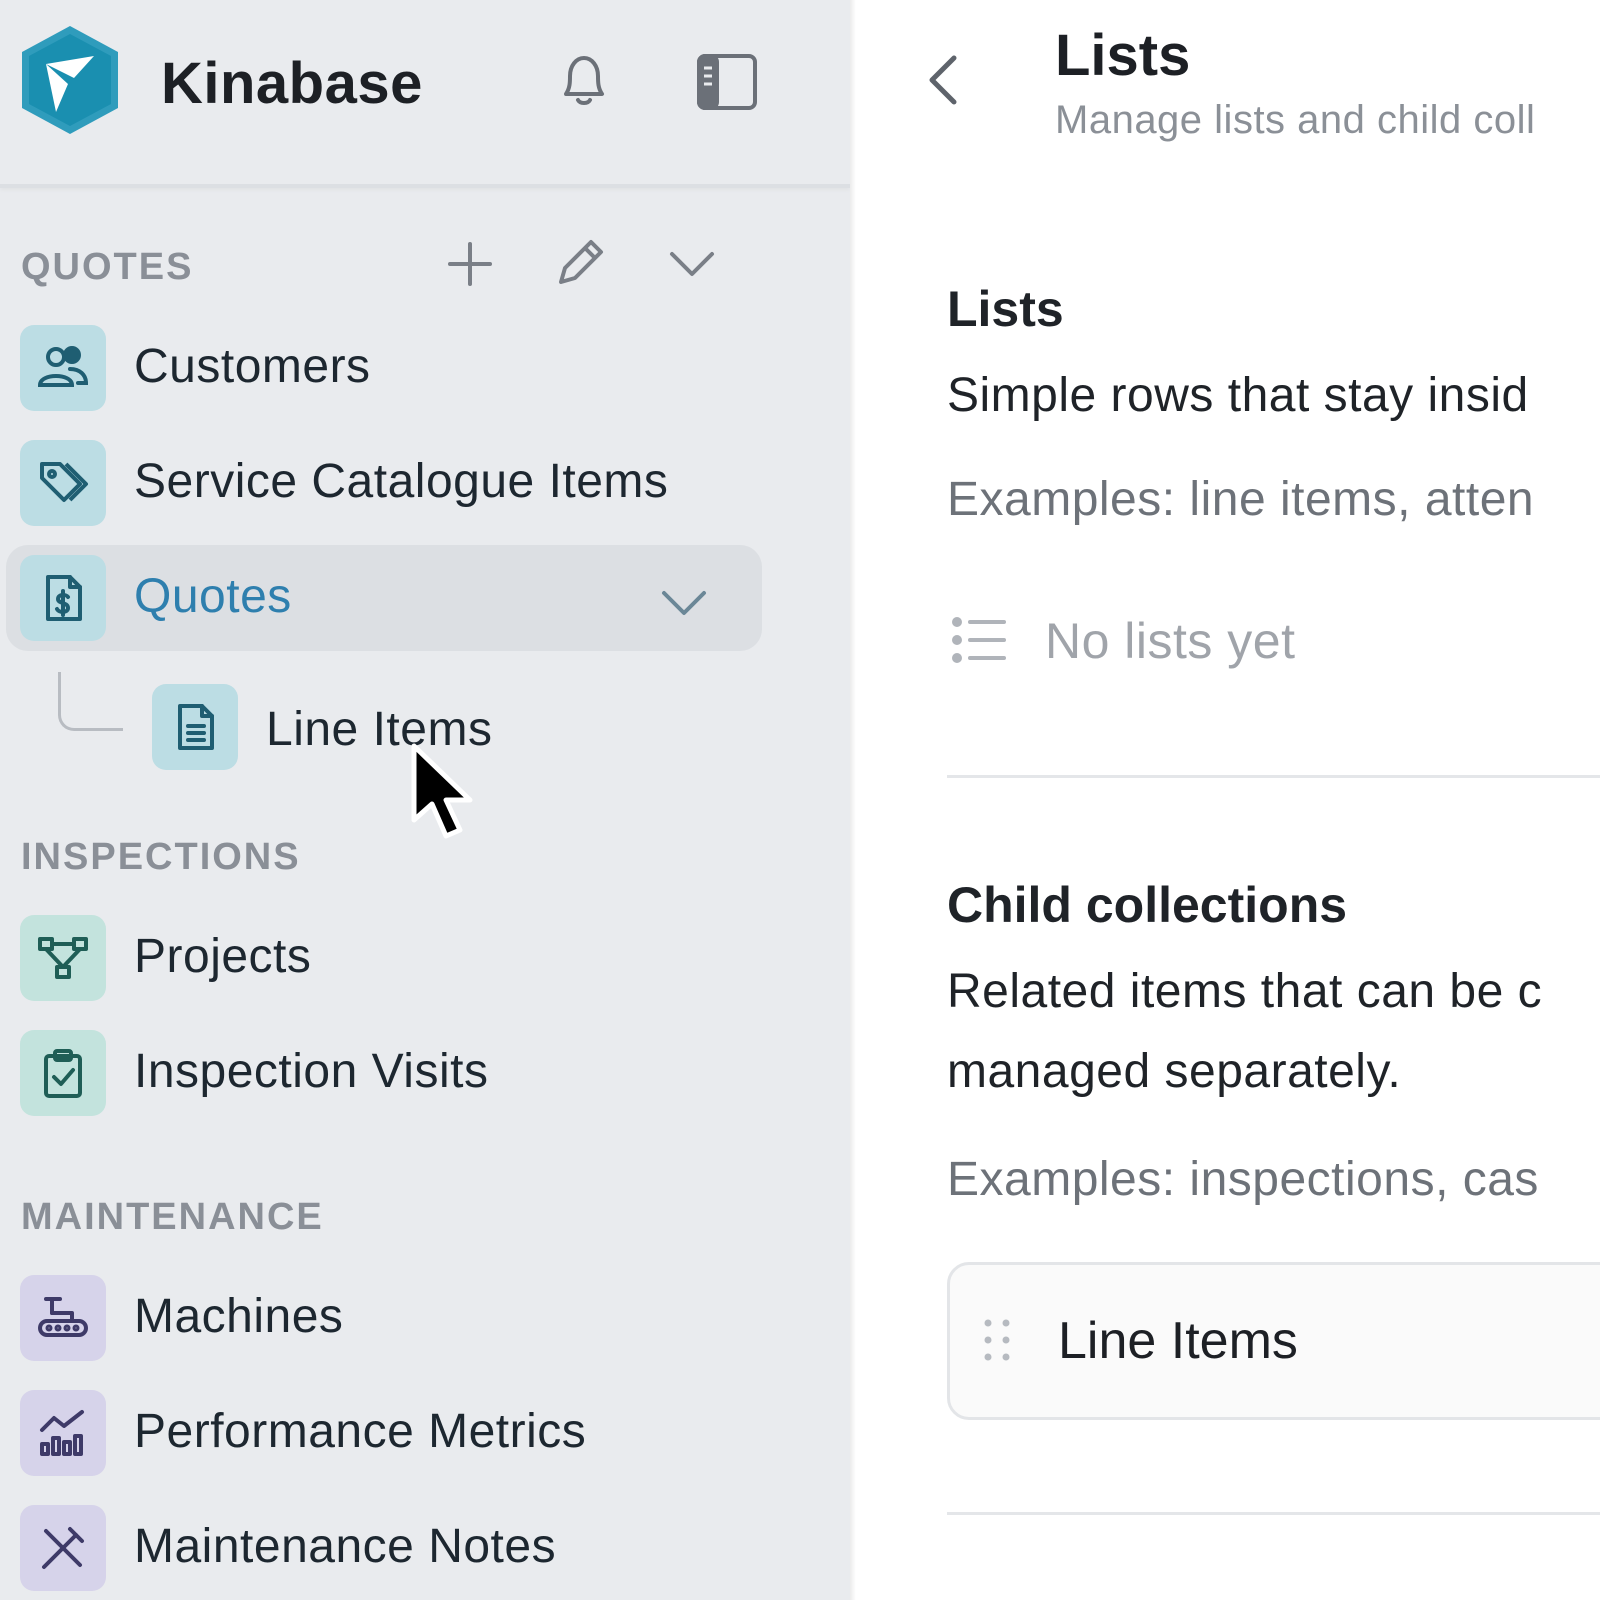  Describe the element at coordinates (360, 1431) in the screenshot. I see `sidebar-item-label: Performance Metrics` at that location.